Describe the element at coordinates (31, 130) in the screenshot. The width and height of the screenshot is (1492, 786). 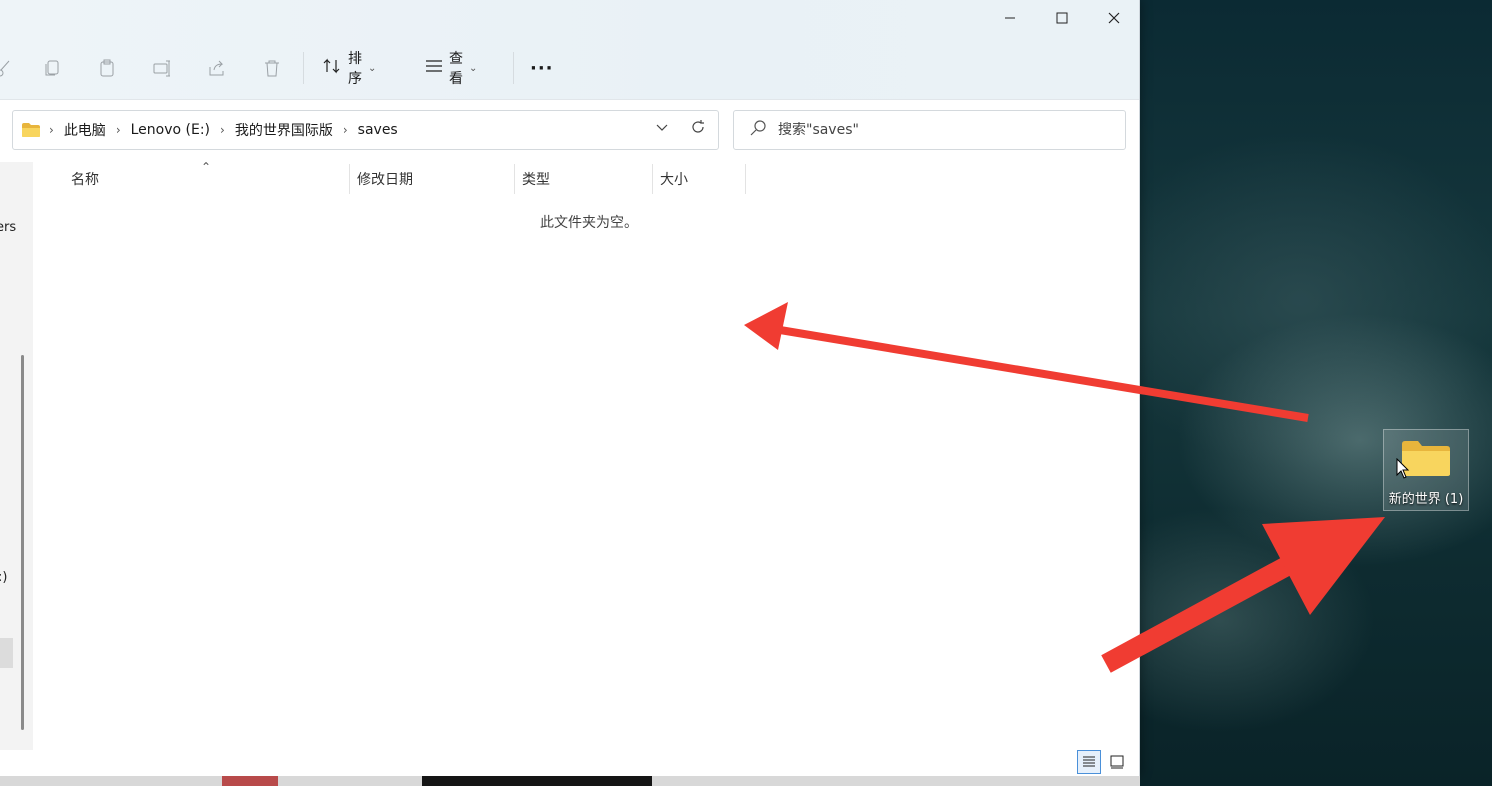
I see `folder-icon` at that location.